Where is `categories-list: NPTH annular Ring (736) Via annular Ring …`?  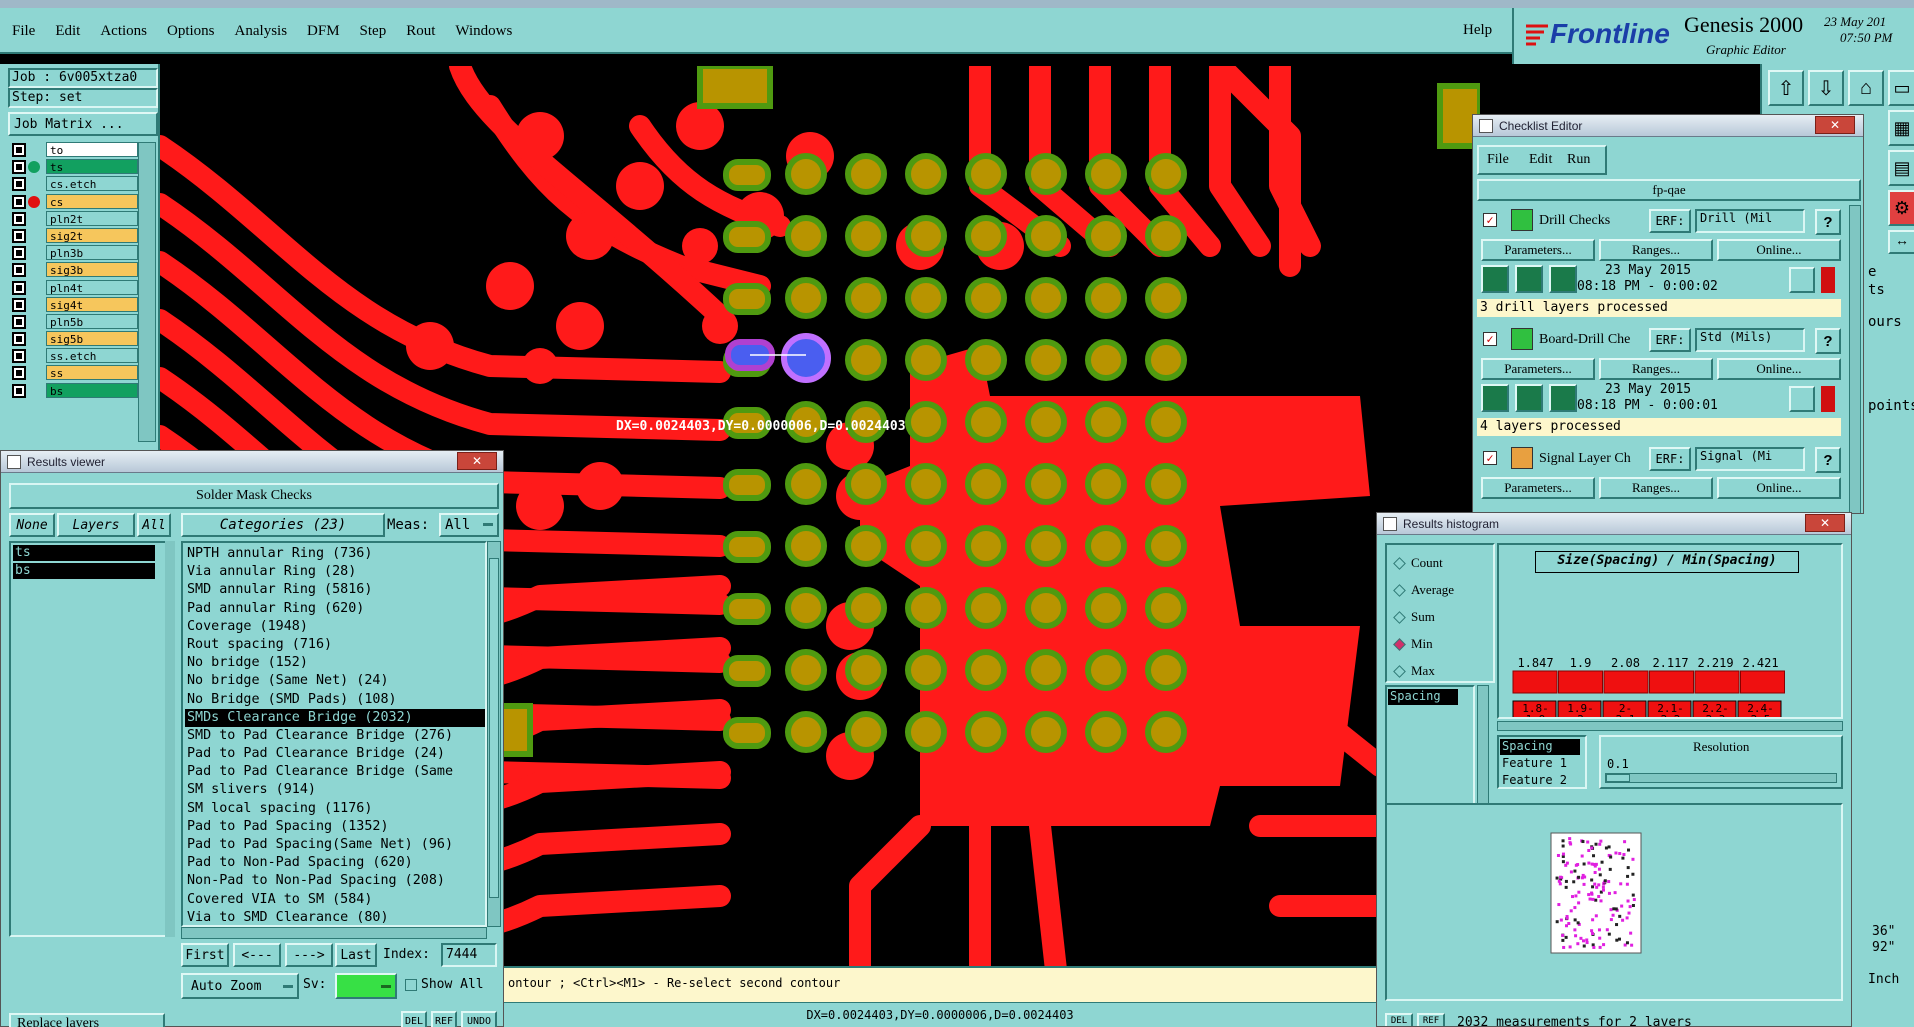
categories-list: NPTH annular Ring (736) Via annular Ring … is located at coordinates (334, 734).